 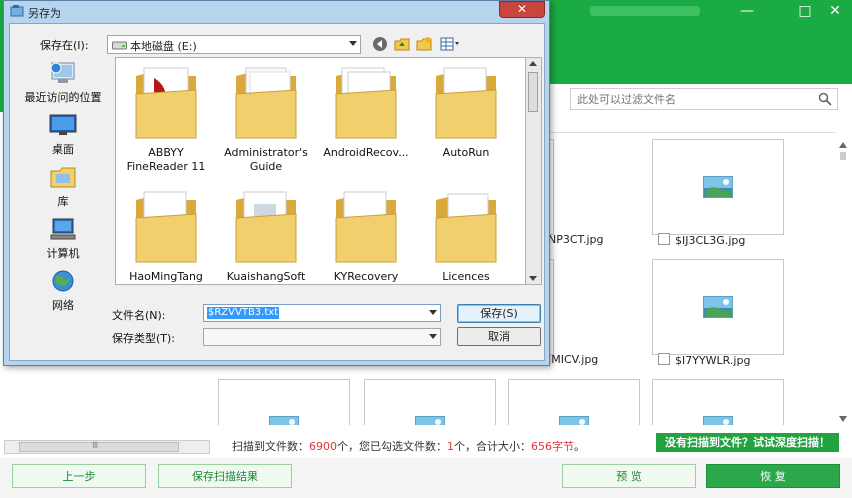 I want to click on dialog-title: 另存为, so click(x=44, y=13).